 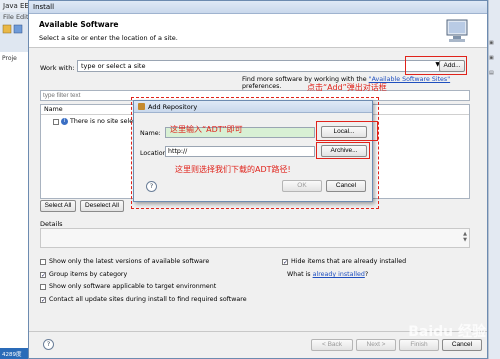 What do you see at coordinates (58, 206) in the screenshot?
I see `select-all-button: Select All` at bounding box center [58, 206].